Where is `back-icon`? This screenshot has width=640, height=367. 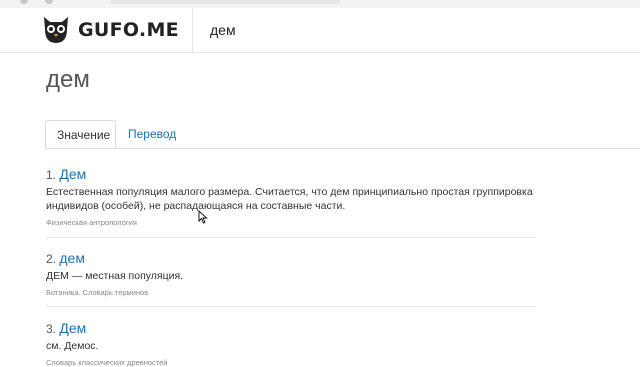
back-icon is located at coordinates (24, 2).